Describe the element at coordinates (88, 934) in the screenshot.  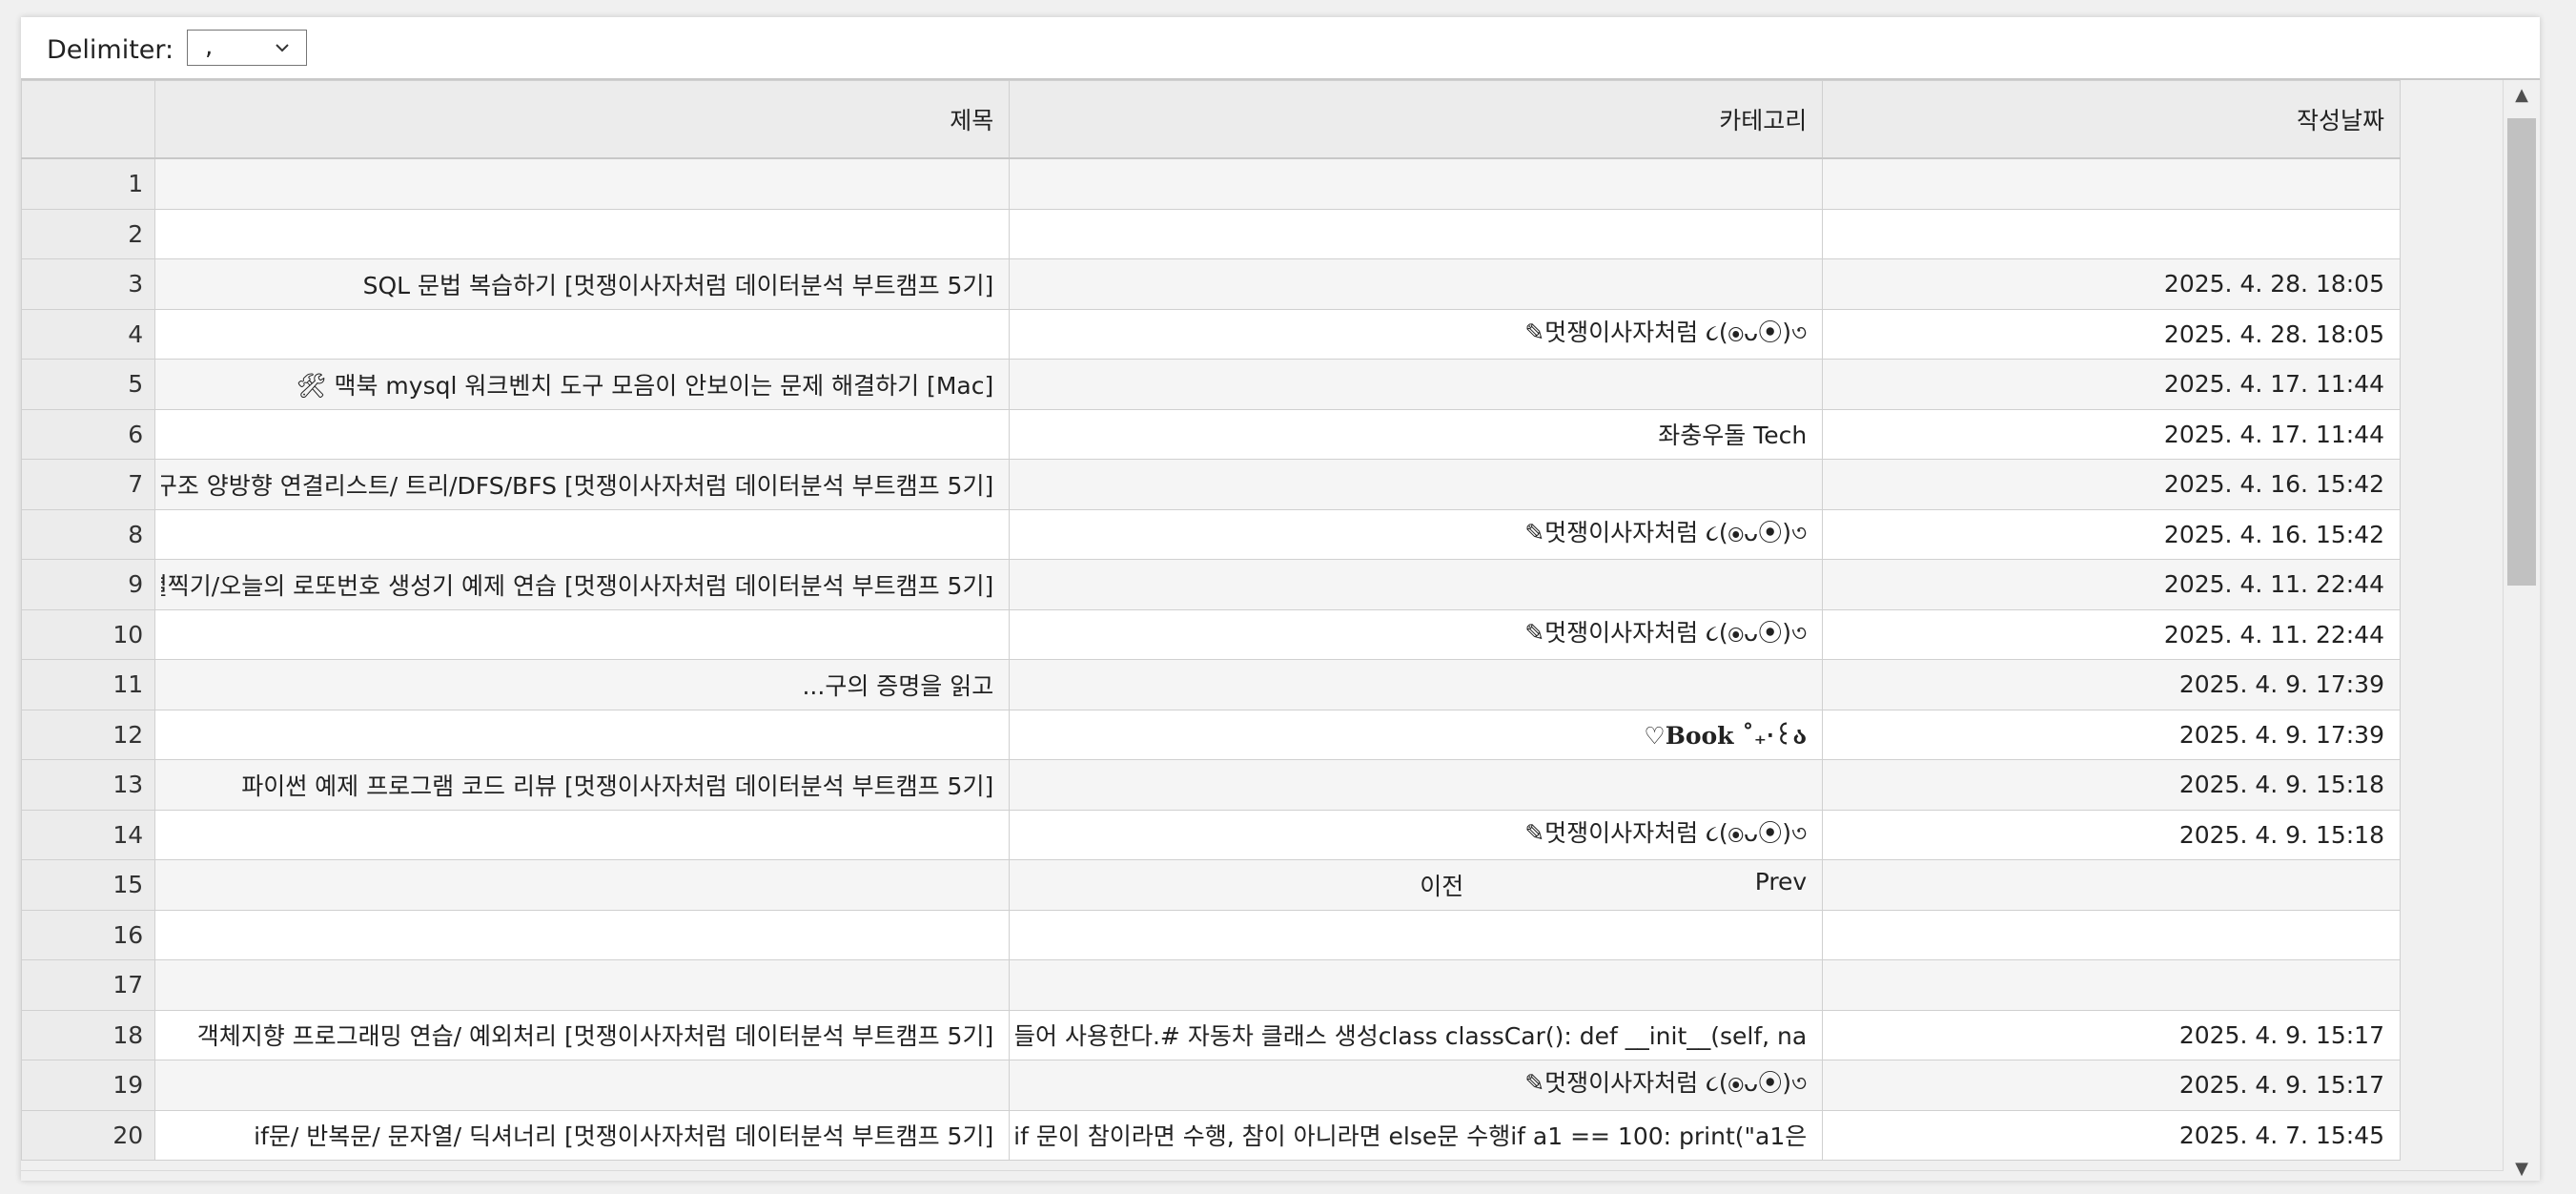
I see `row-number: 16` at that location.